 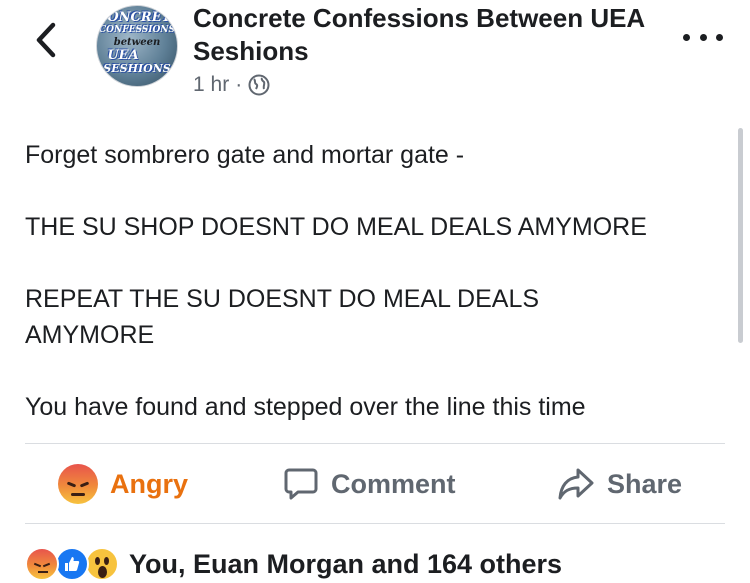 I want to click on share-icon, so click(x=576, y=484).